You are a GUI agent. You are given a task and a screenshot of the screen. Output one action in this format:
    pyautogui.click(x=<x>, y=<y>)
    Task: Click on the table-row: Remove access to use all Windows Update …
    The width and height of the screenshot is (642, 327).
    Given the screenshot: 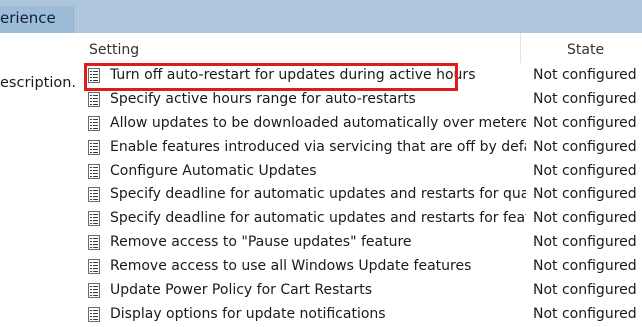 What is the action you would take?
    pyautogui.click(x=361, y=267)
    